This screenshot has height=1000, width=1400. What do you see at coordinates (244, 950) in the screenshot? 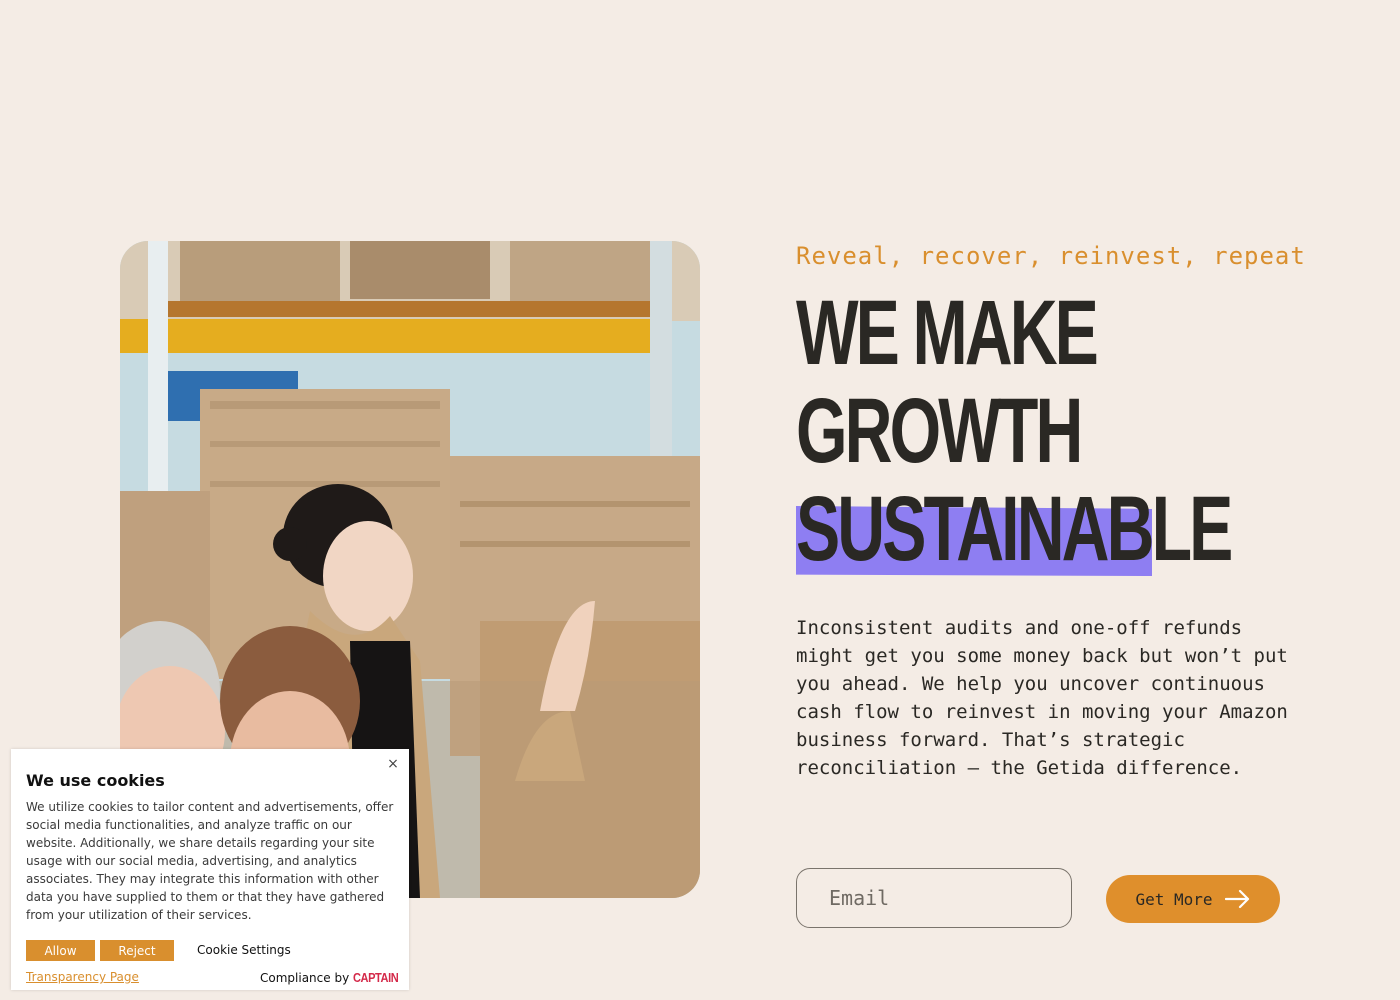
I see `cookie-settings-link: Cookie Settings` at bounding box center [244, 950].